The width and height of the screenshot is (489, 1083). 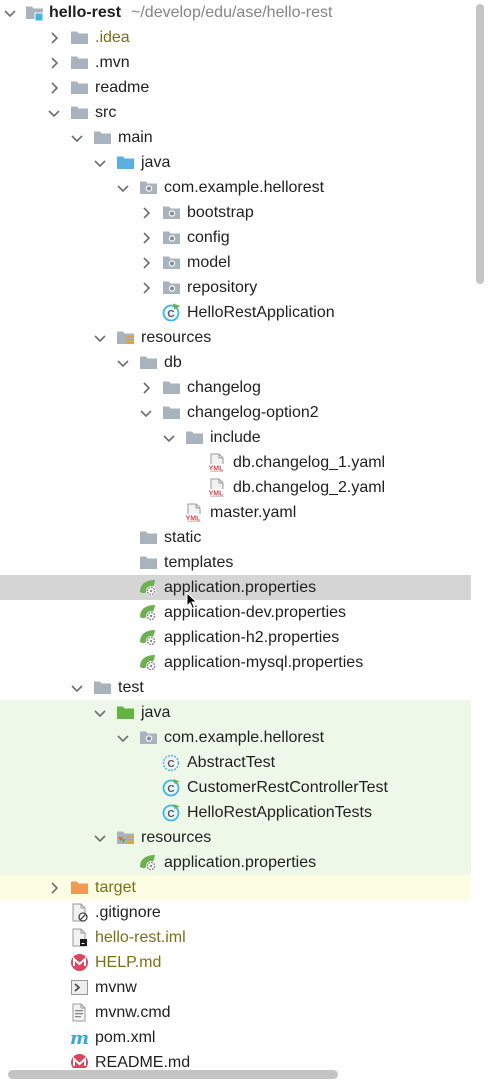 I want to click on tree-node: C HelloRestApplicationTests, so click(x=235, y=812).